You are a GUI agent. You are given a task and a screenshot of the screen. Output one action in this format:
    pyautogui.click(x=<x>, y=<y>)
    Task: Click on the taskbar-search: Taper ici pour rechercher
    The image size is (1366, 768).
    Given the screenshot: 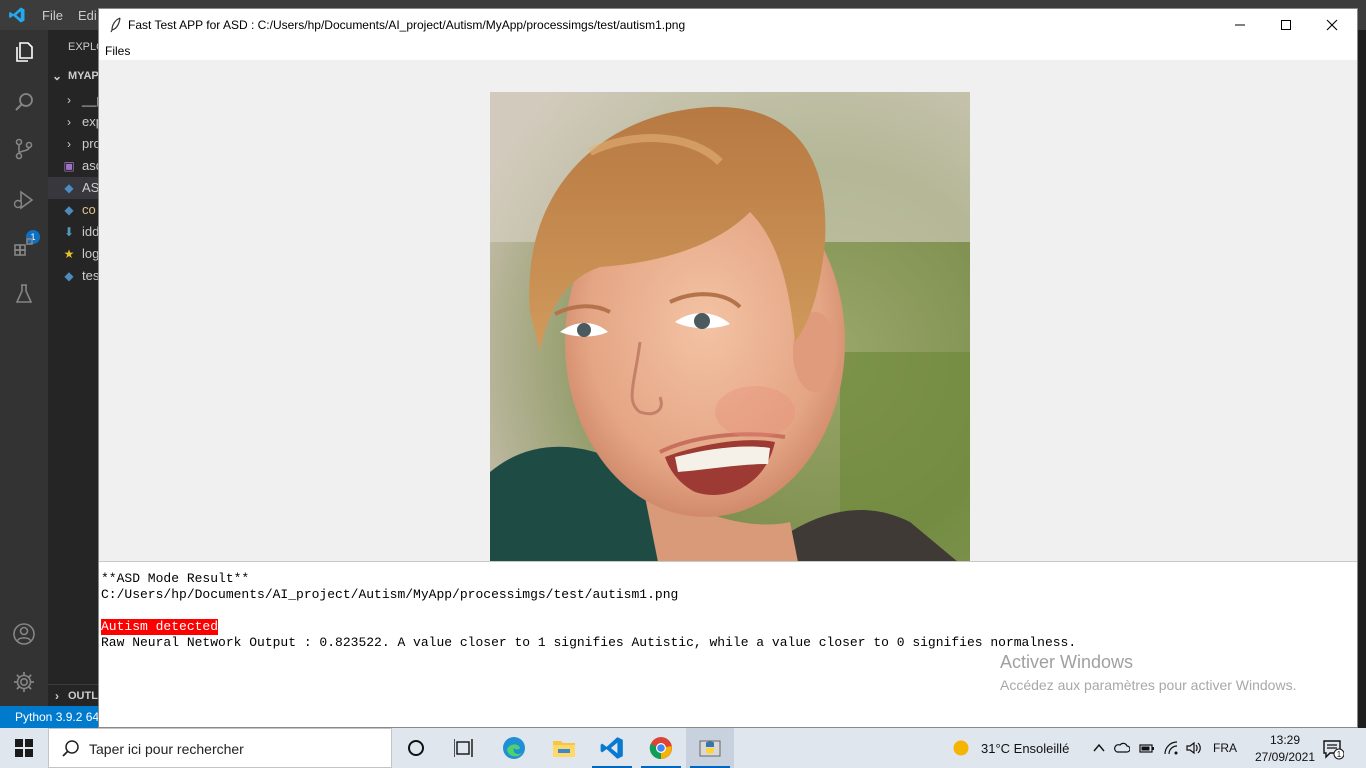 What is the action you would take?
    pyautogui.click(x=220, y=748)
    